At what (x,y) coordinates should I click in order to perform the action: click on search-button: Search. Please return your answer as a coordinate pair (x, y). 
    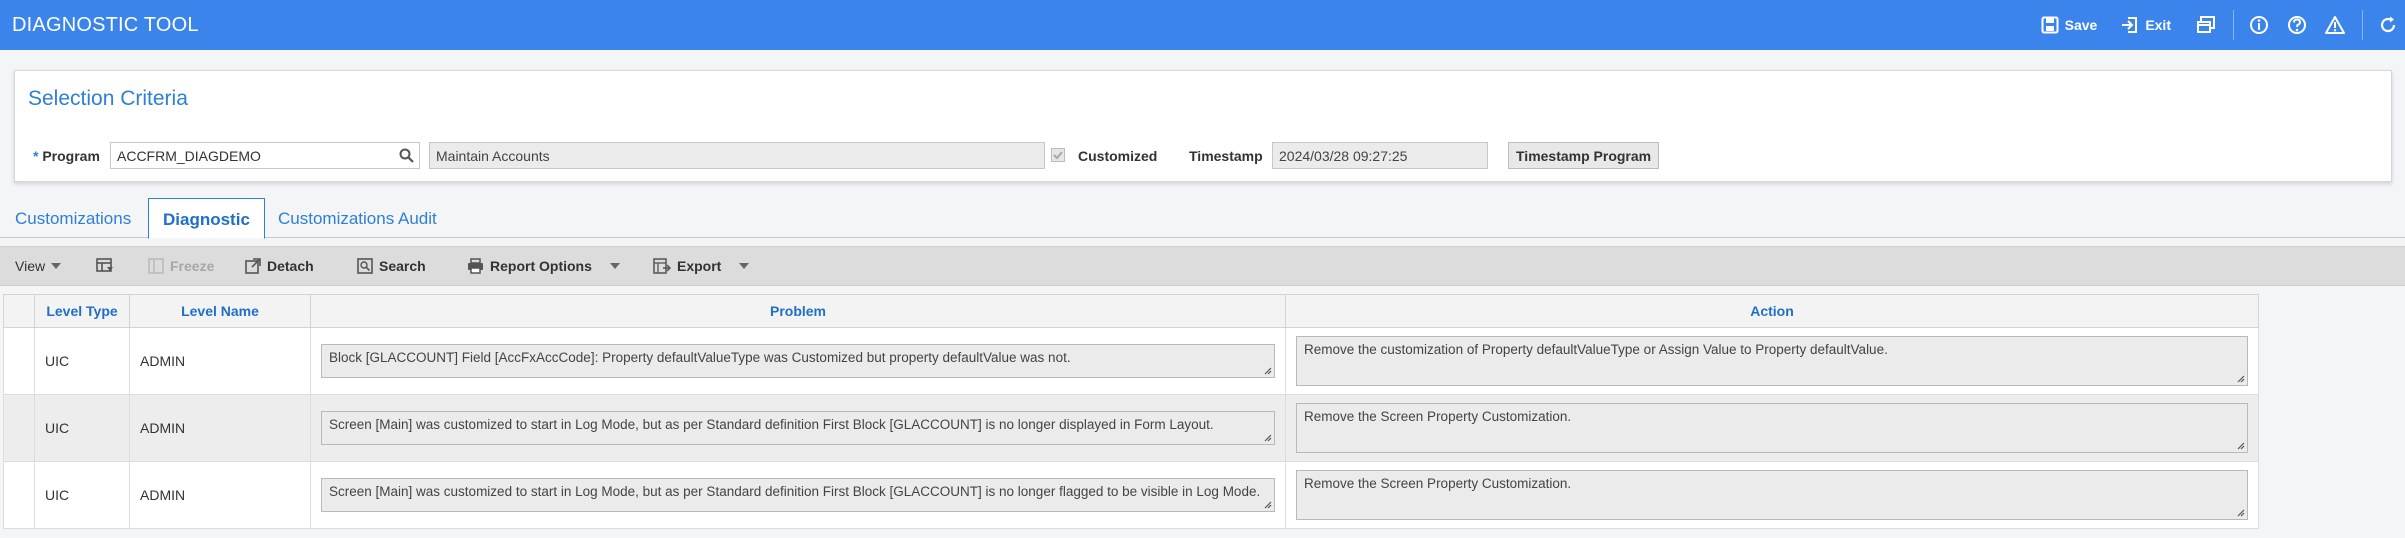
    Looking at the image, I should click on (391, 266).